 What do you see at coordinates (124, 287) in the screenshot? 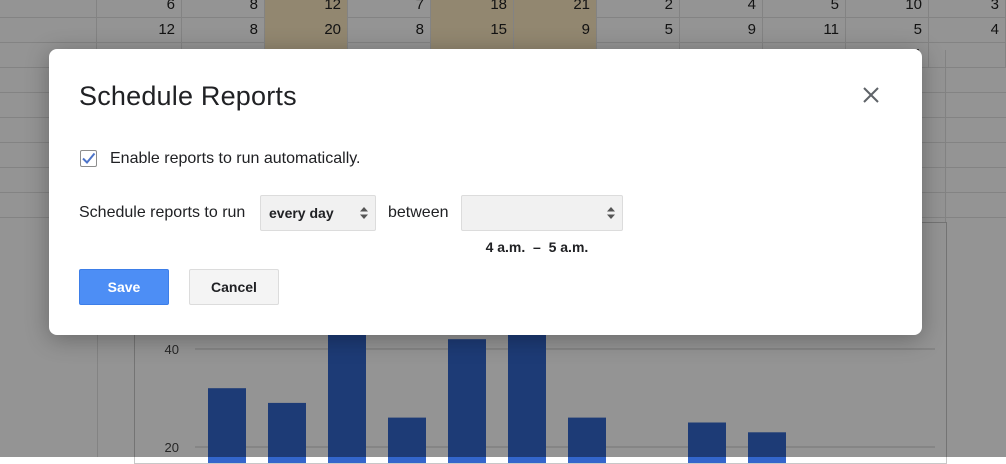
I see `save-button: Save` at bounding box center [124, 287].